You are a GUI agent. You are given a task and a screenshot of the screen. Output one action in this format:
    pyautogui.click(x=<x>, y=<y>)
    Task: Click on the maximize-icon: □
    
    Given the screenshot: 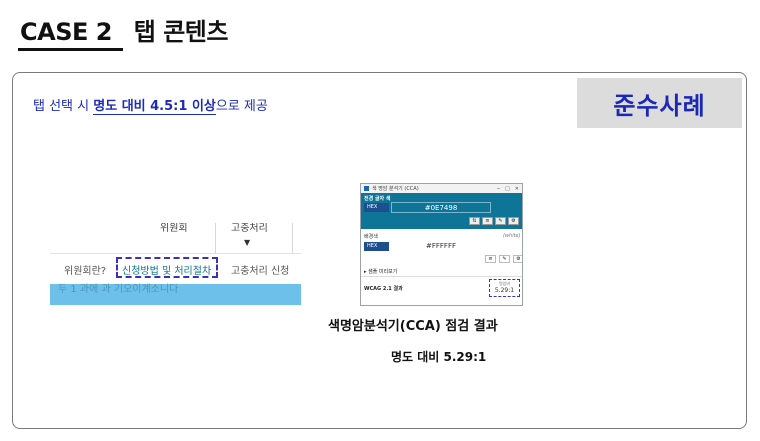 What is the action you would take?
    pyautogui.click(x=507, y=189)
    